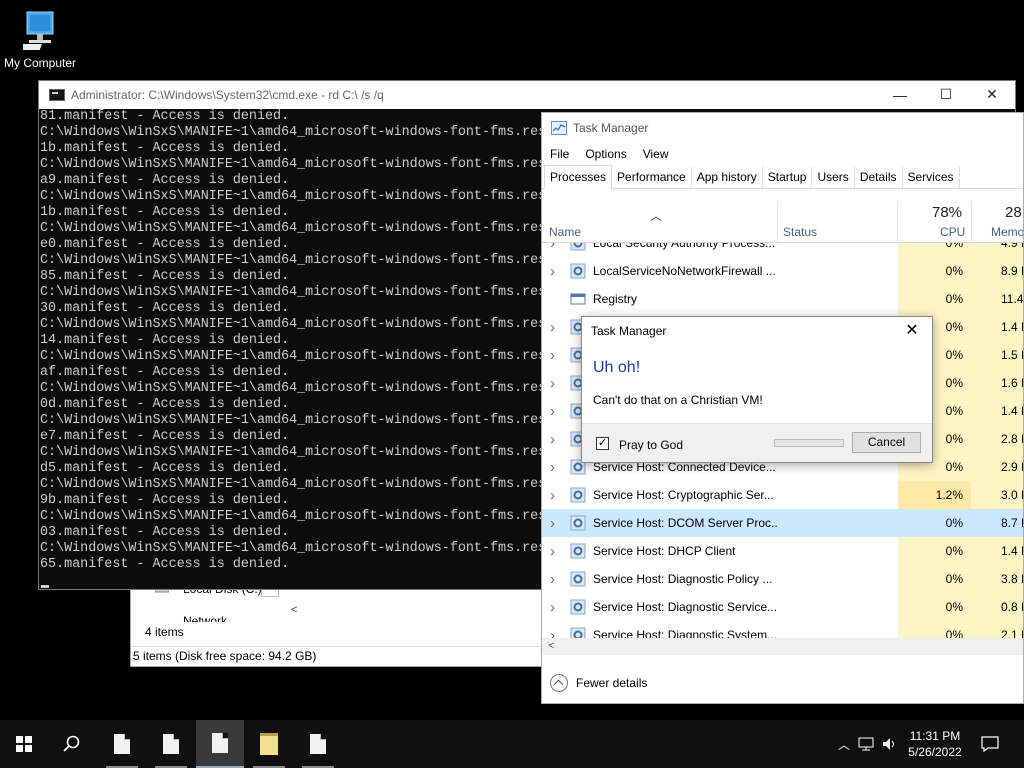 The image size is (1024, 768). I want to click on tab-startup: Startup, so click(788, 177).